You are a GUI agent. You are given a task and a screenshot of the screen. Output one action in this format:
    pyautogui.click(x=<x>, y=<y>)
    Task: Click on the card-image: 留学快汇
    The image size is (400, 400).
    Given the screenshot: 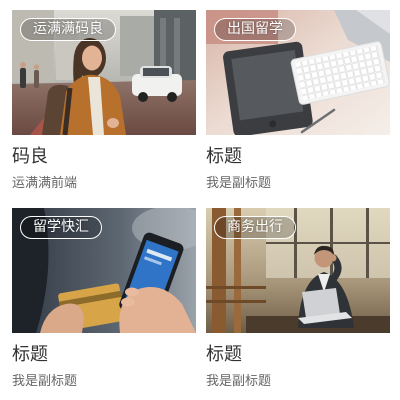 What is the action you would take?
    pyautogui.click(x=104, y=270)
    